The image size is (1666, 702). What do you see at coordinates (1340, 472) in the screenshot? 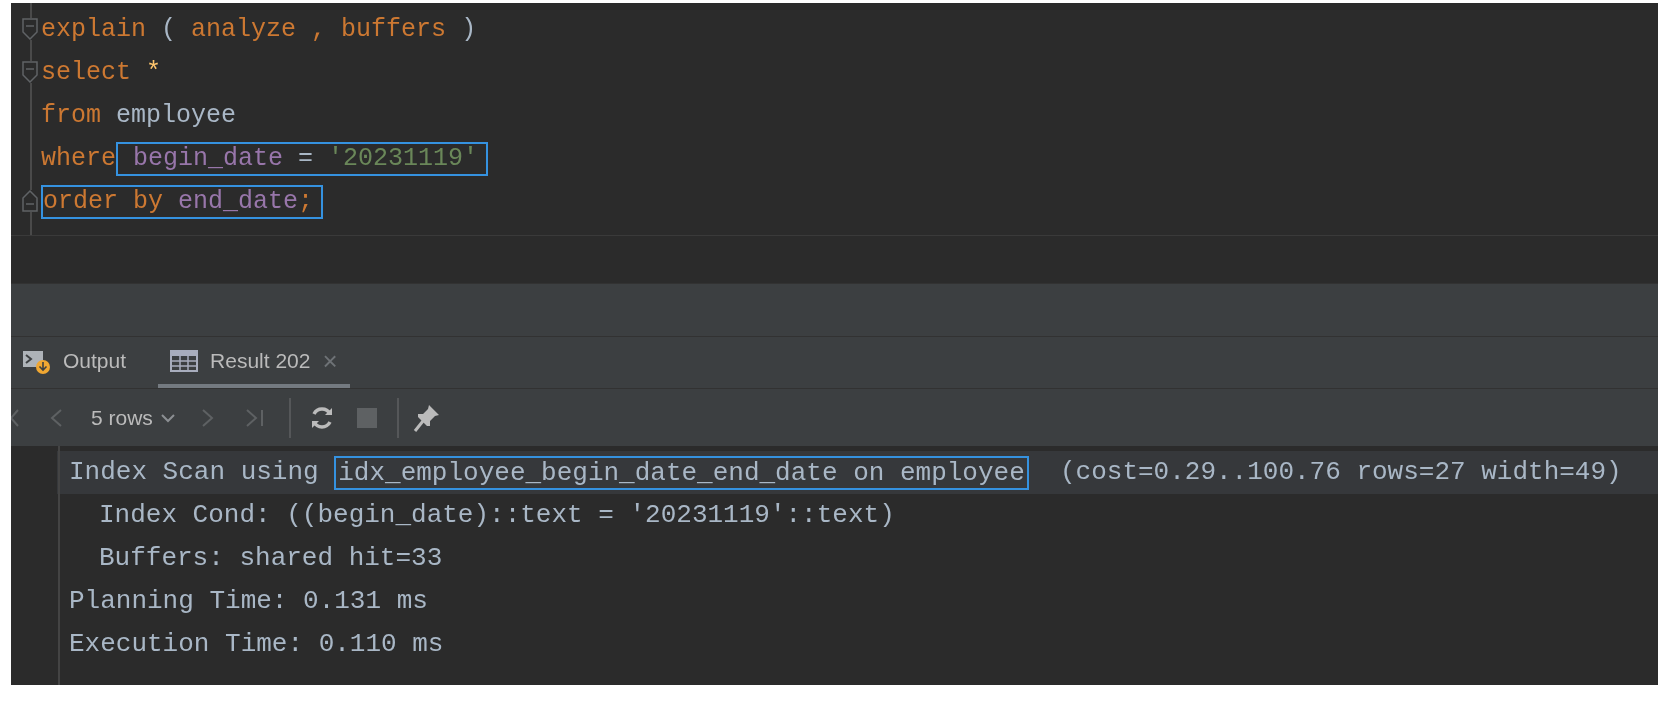
I see `plan-text: (cost=0.29..100.76 rows=27 width=49)` at bounding box center [1340, 472].